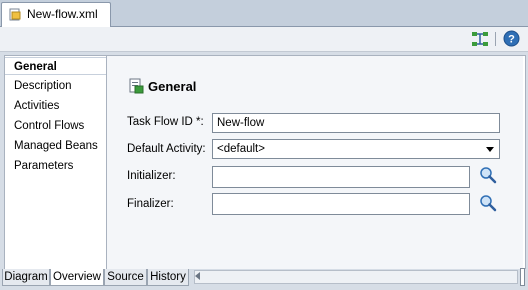 This screenshot has width=528, height=290. I want to click on nav-item-activities: Activities, so click(55, 106).